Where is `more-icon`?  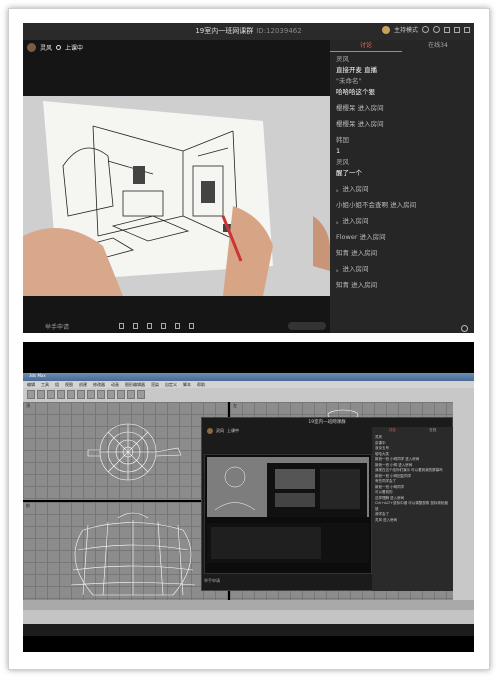
more-icon is located at coordinates (192, 326).